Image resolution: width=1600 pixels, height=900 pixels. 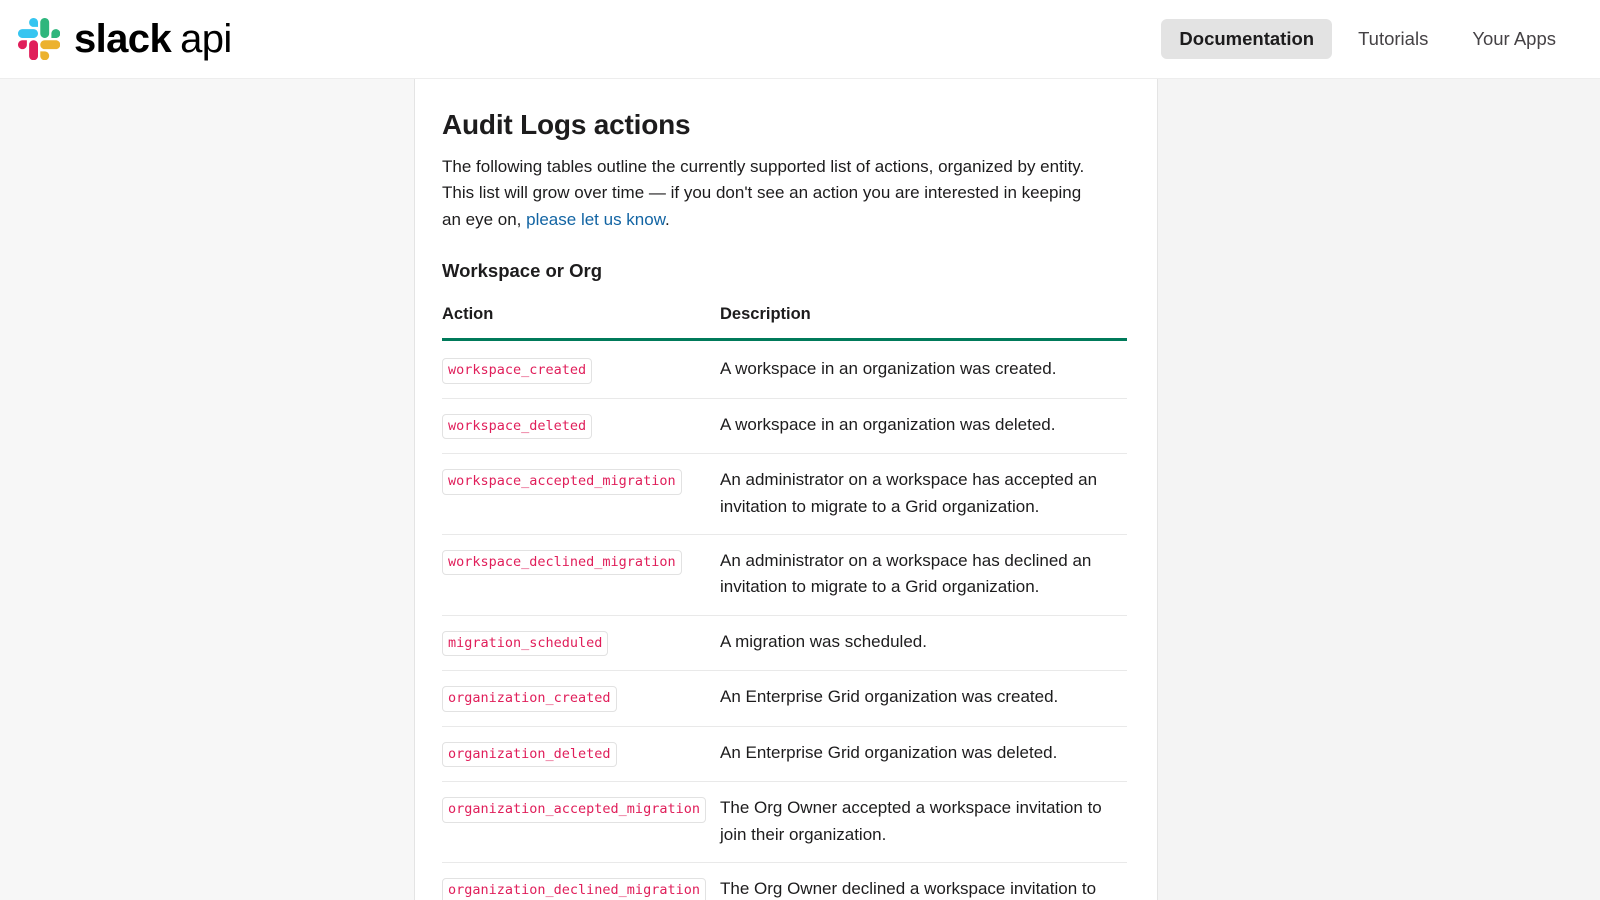 I want to click on section-title-workspace-or-org: Workspace or Org, so click(x=522, y=271).